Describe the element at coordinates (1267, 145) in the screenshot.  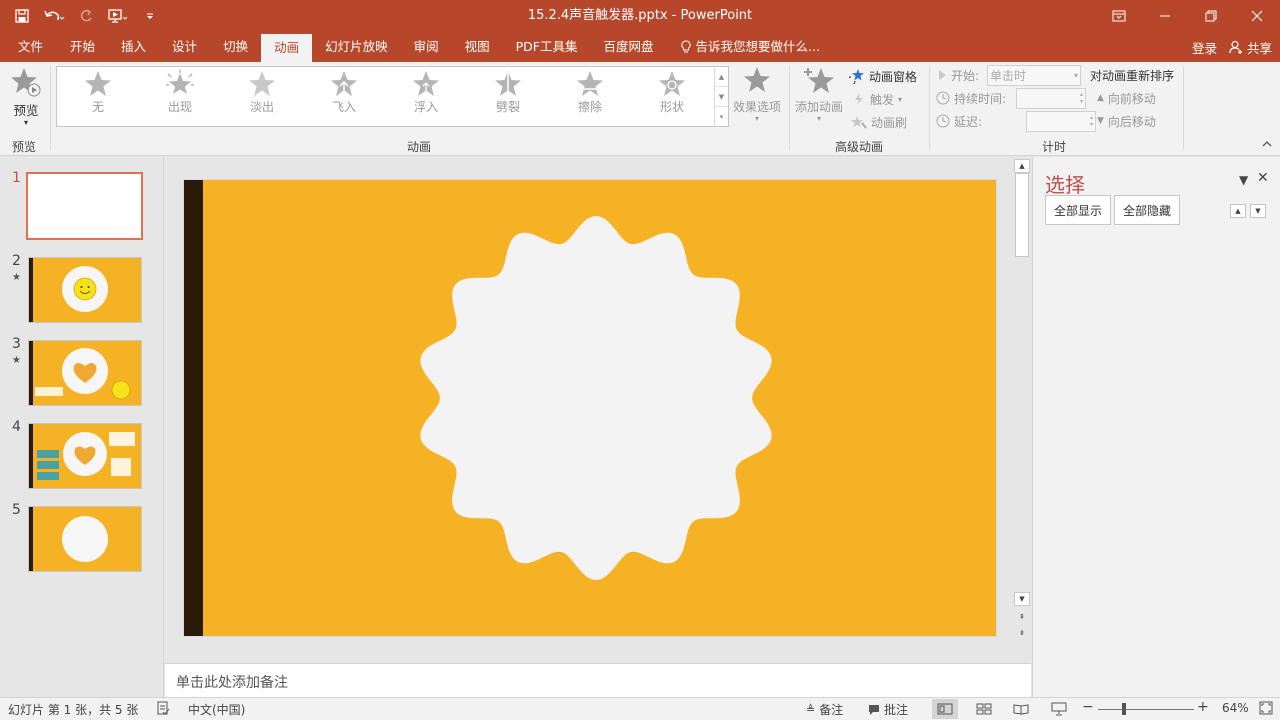
I see `collapse-ribbon-icon` at that location.